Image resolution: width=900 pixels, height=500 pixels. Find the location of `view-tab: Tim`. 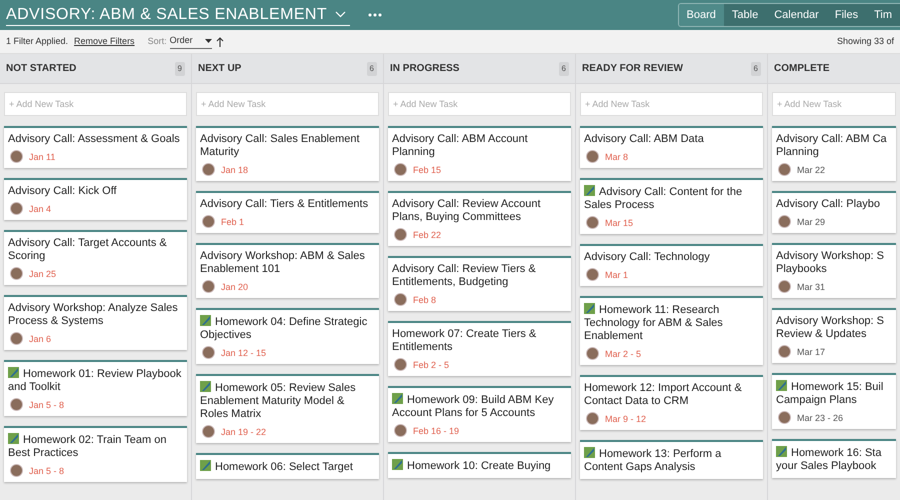

view-tab: Tim is located at coordinates (883, 15).